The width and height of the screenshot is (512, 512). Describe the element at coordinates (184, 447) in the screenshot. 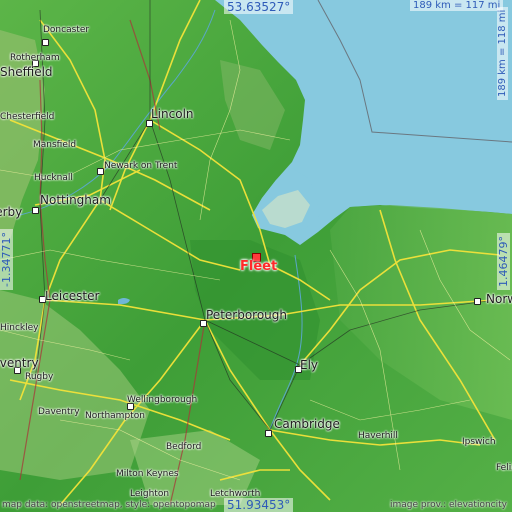

I see `place-label-bedford: Bedford` at that location.